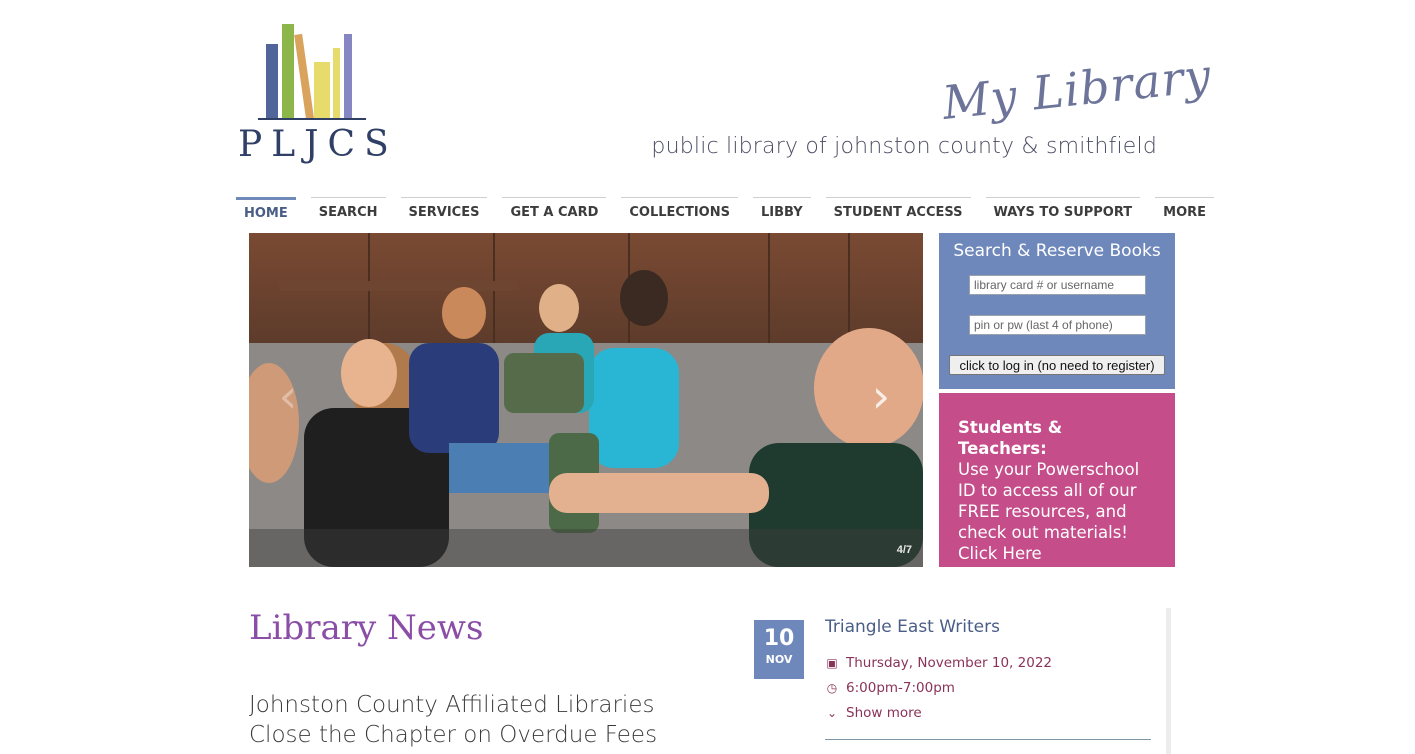 Image resolution: width=1415 pixels, height=754 pixels. I want to click on show-more-label: Show more, so click(884, 713).